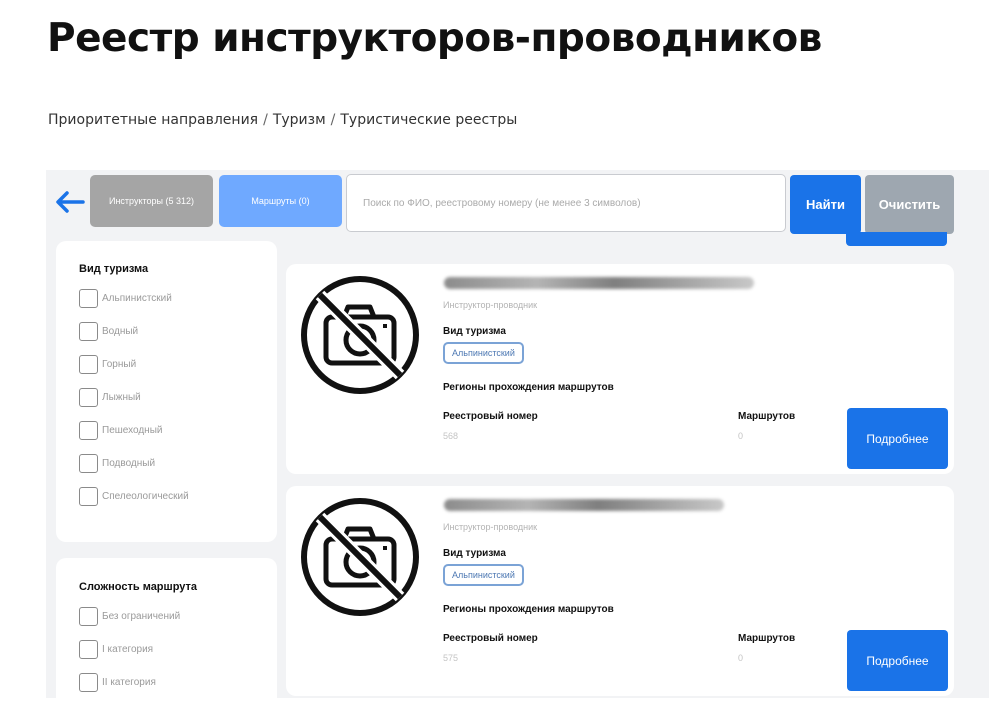 This screenshot has width=989, height=718. Describe the element at coordinates (451, 436) in the screenshot. I see `registry-number-value: 568` at that location.